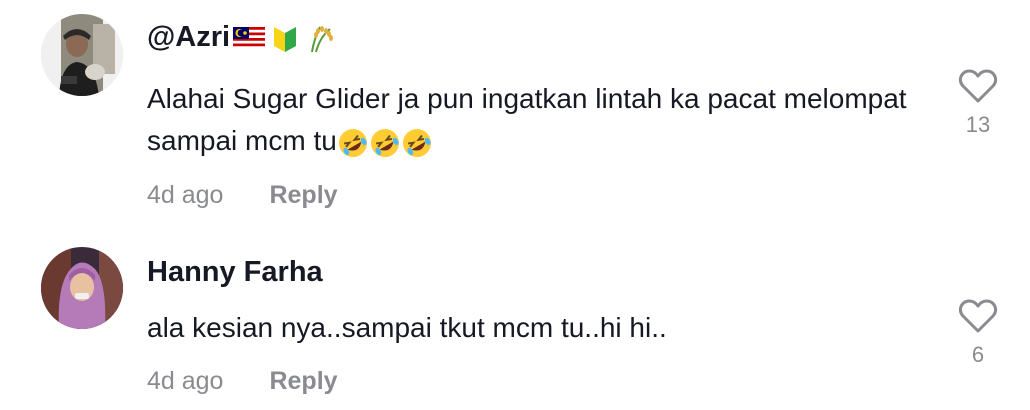 The image size is (1030, 410). Describe the element at coordinates (249, 38) in the screenshot. I see `malaysia-flag-icon` at that location.